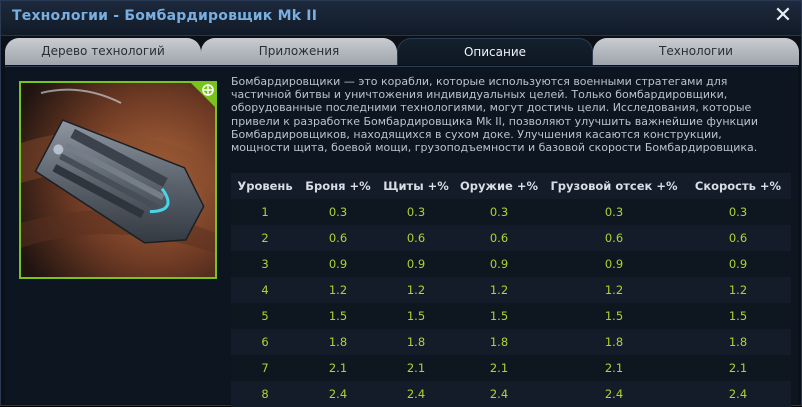 The image size is (802, 407). What do you see at coordinates (499, 212) in the screenshot?
I see `cell-weapons: 0.3` at bounding box center [499, 212].